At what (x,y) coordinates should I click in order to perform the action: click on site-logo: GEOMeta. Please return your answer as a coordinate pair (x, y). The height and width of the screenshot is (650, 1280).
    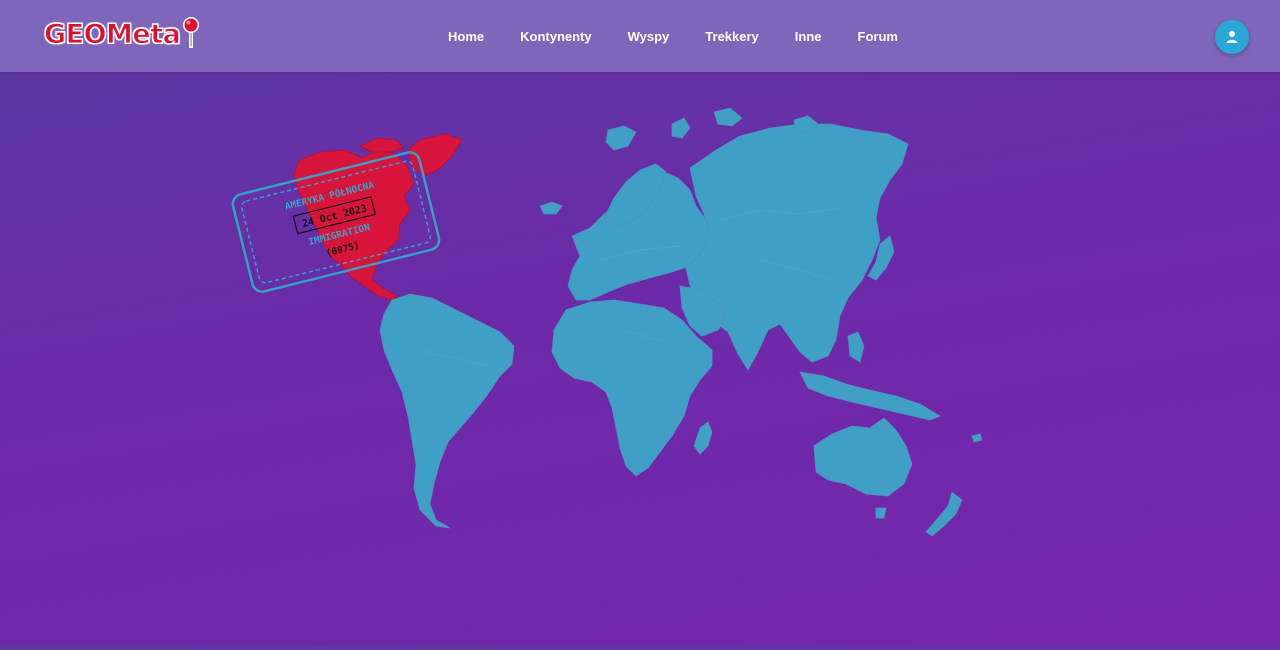
    Looking at the image, I should click on (122, 34).